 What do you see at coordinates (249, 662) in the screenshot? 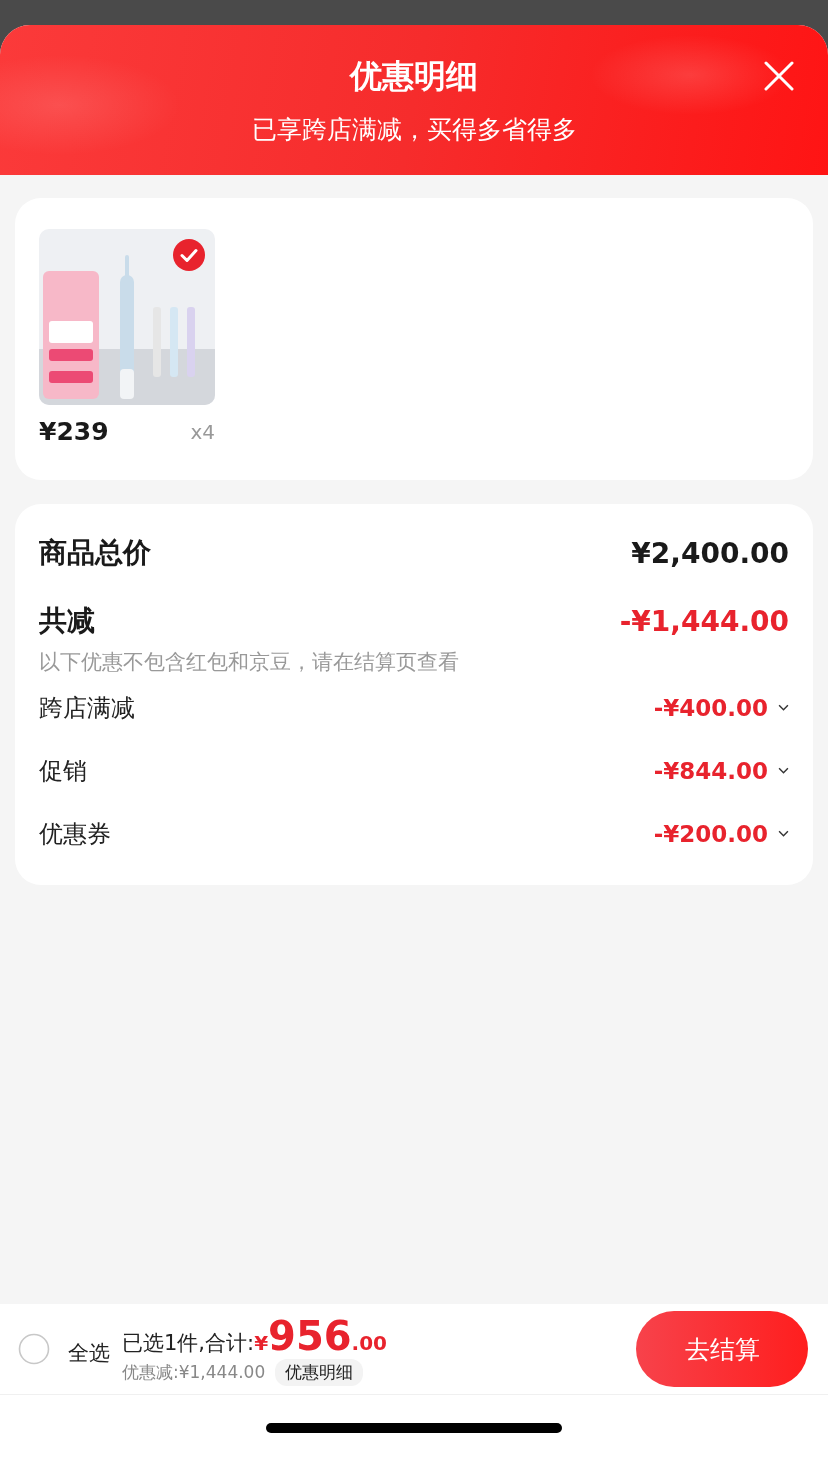
I see `discount-note: 以下优惠不包含红包和京豆，请在结算页查看` at bounding box center [249, 662].